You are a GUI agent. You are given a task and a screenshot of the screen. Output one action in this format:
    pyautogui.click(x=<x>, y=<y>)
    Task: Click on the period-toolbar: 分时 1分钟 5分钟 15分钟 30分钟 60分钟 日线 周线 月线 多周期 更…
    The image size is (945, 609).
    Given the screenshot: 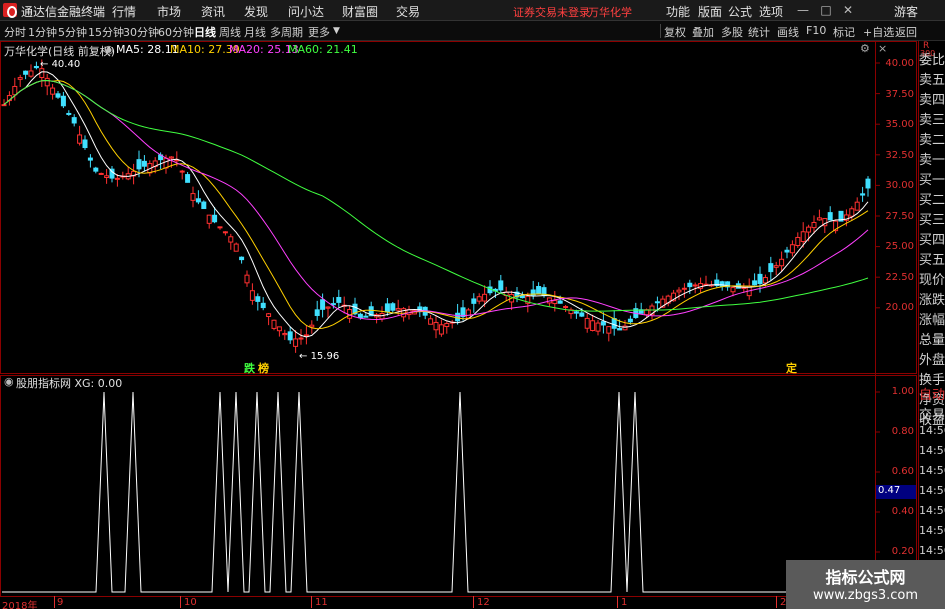 What is the action you would take?
    pyautogui.click(x=472, y=31)
    